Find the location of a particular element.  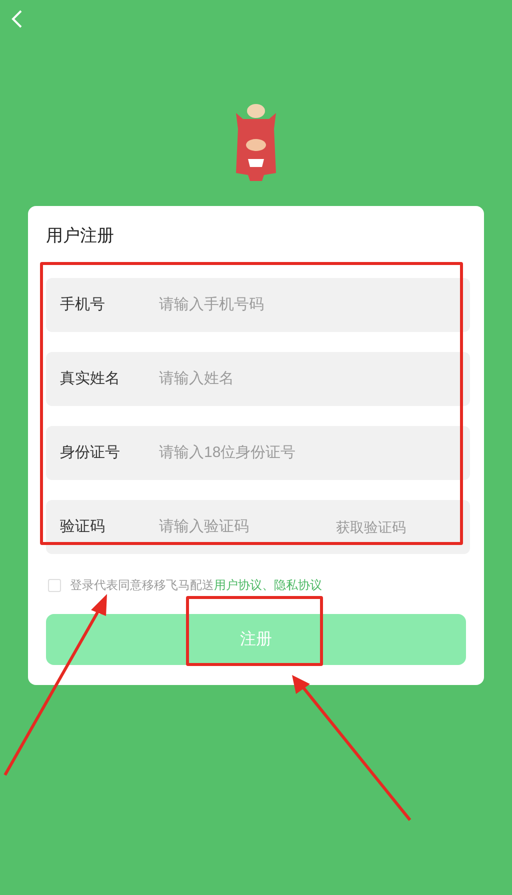

input-field: 请输入验证码 is located at coordinates (234, 527).